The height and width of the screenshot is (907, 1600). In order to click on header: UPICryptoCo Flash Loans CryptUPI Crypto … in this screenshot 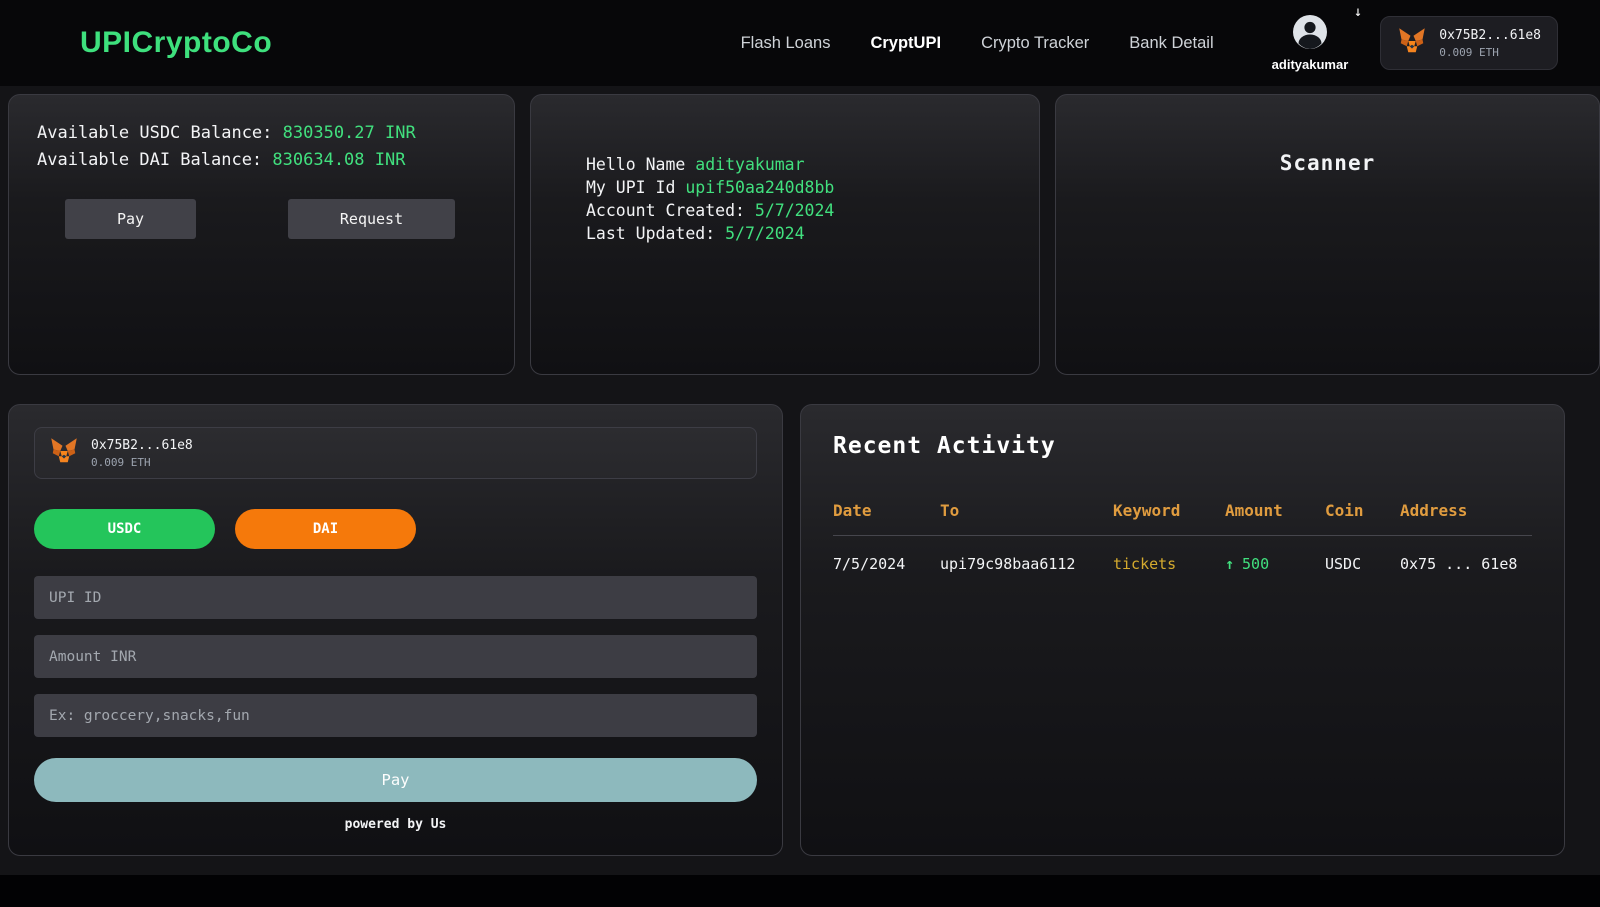, I will do `click(800, 43)`.